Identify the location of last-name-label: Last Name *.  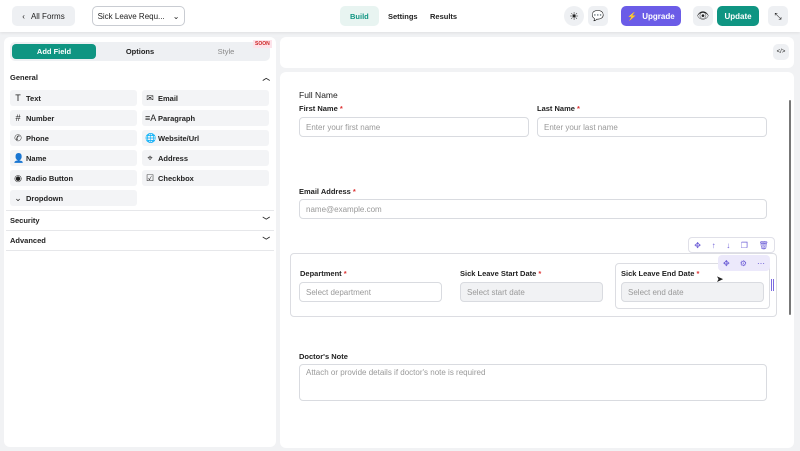
(558, 108).